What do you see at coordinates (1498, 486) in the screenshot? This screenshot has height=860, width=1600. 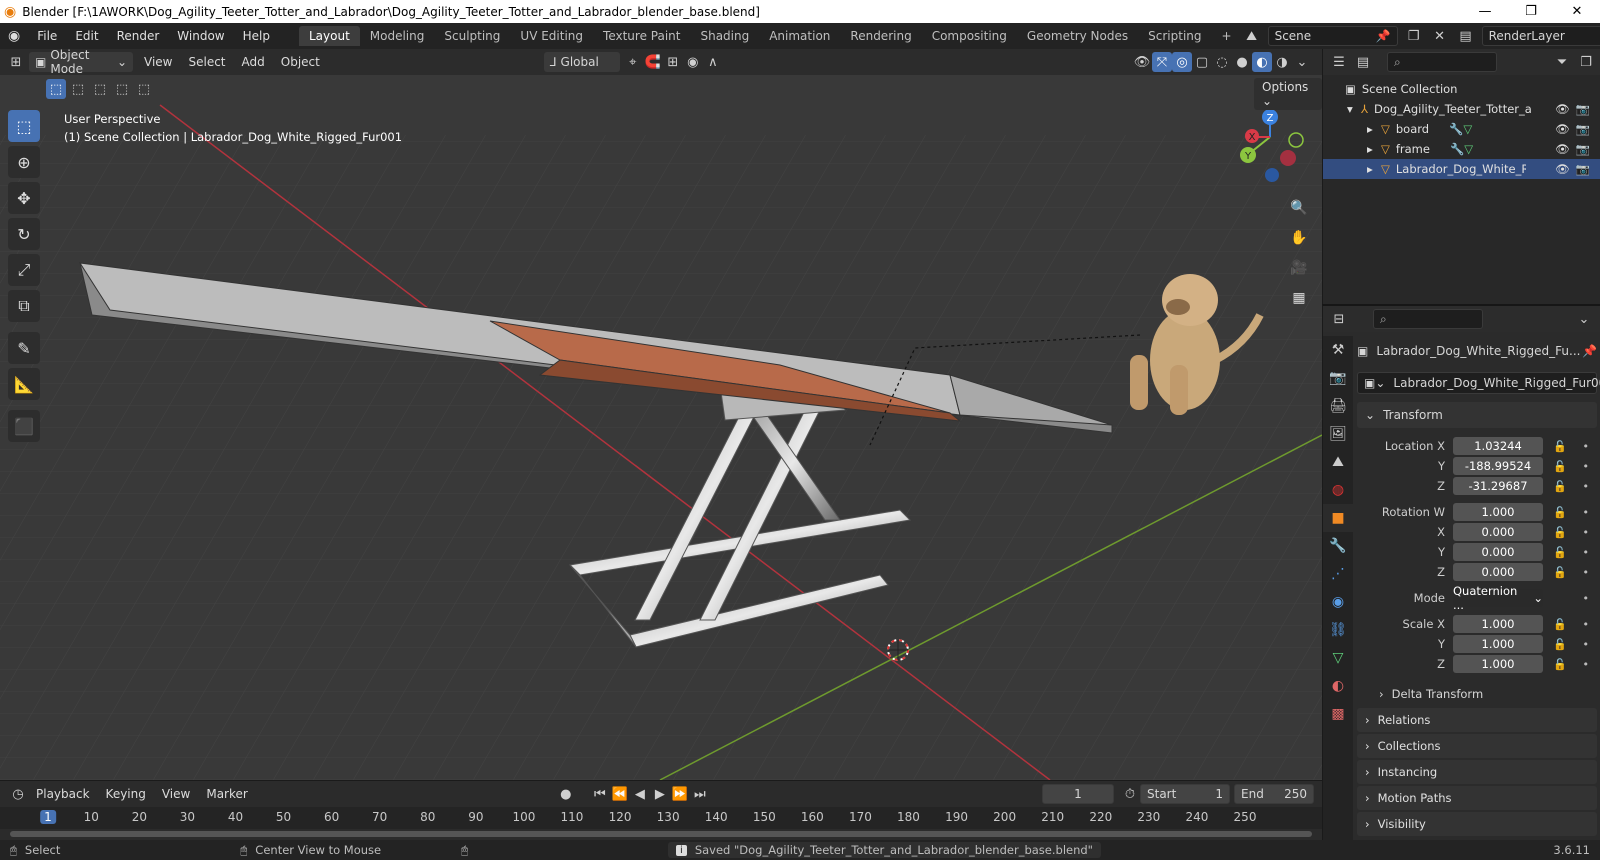 I see `location-z-field: -31.29687` at bounding box center [1498, 486].